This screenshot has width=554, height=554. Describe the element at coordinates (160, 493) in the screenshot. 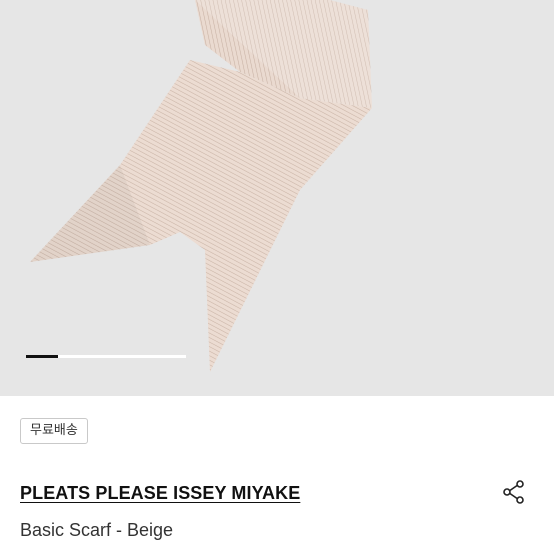

I see `brand-name-link: PLEATS PLEASE ISSEY MIYAKE` at that location.